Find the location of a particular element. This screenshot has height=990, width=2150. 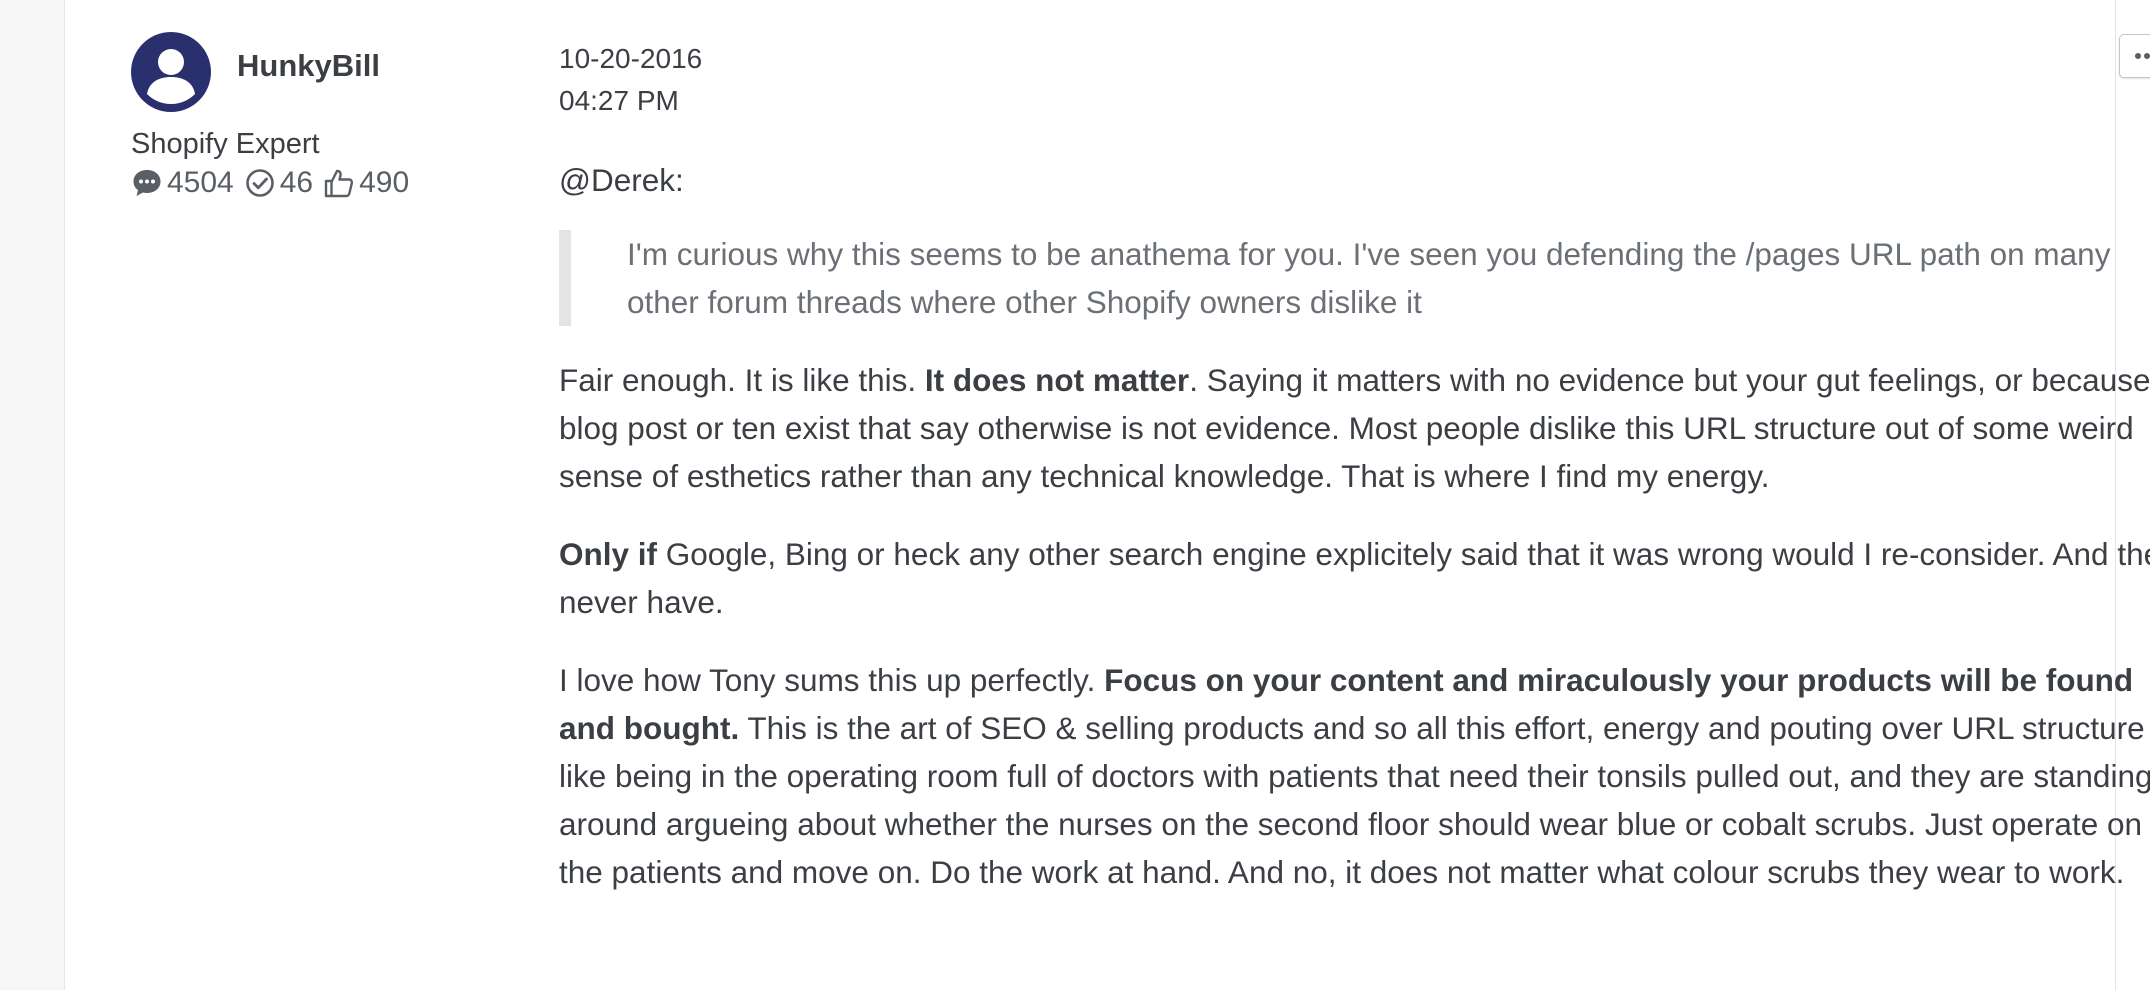

author-stats: 4504 46 490 is located at coordinates (275, 183).